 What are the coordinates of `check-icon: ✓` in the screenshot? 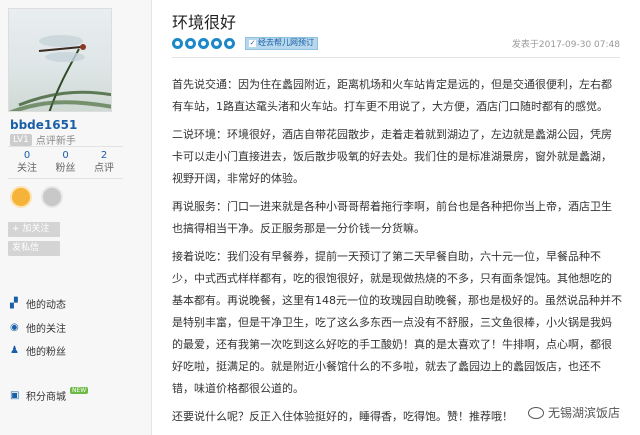 It's located at (252, 42).